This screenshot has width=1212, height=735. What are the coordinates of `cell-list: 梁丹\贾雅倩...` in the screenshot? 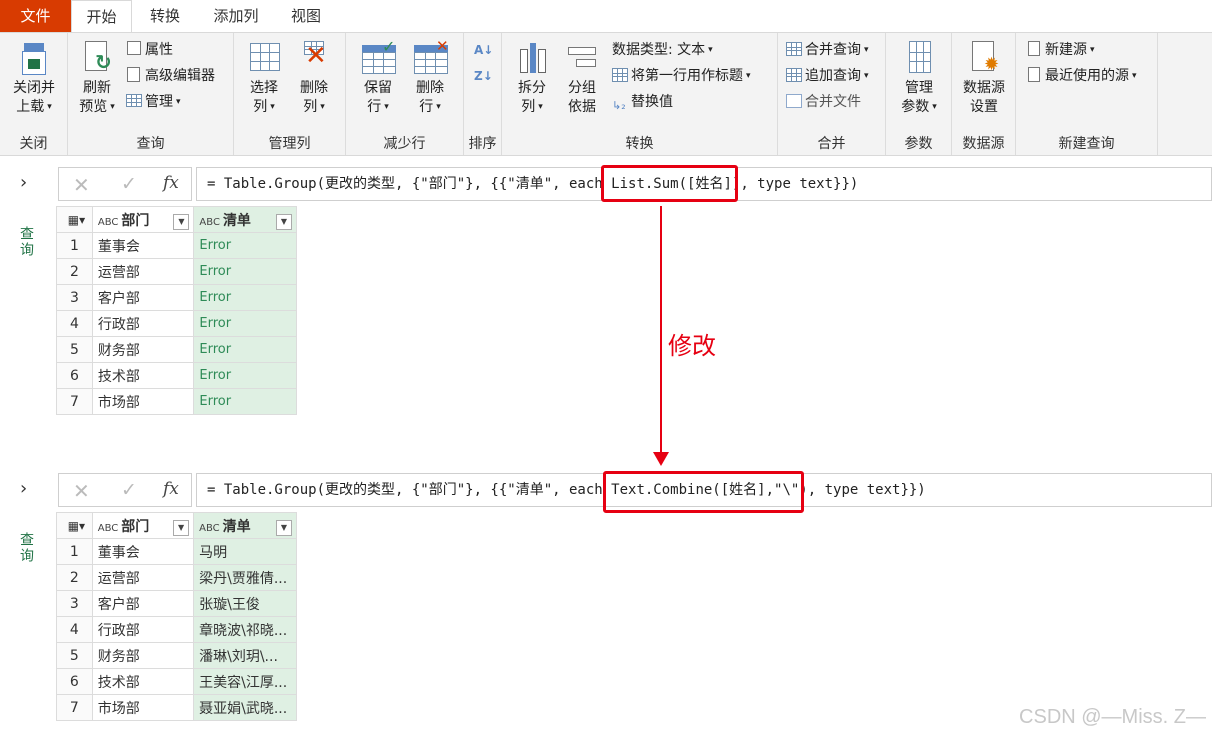 It's located at (245, 577).